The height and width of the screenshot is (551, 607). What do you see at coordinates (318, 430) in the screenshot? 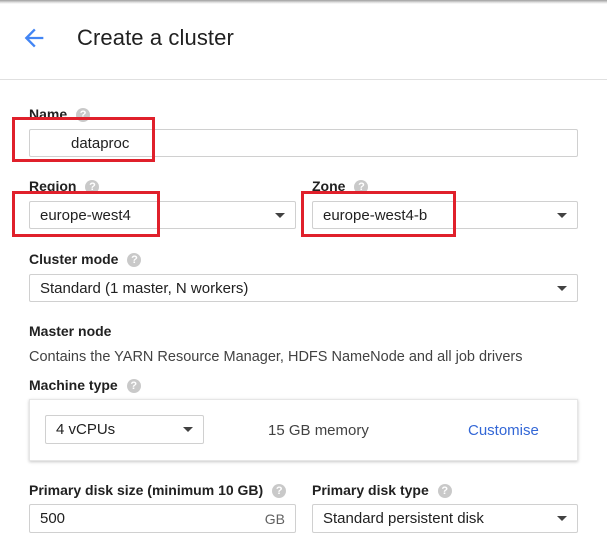
I see `memory-text: 15 GB memory` at bounding box center [318, 430].